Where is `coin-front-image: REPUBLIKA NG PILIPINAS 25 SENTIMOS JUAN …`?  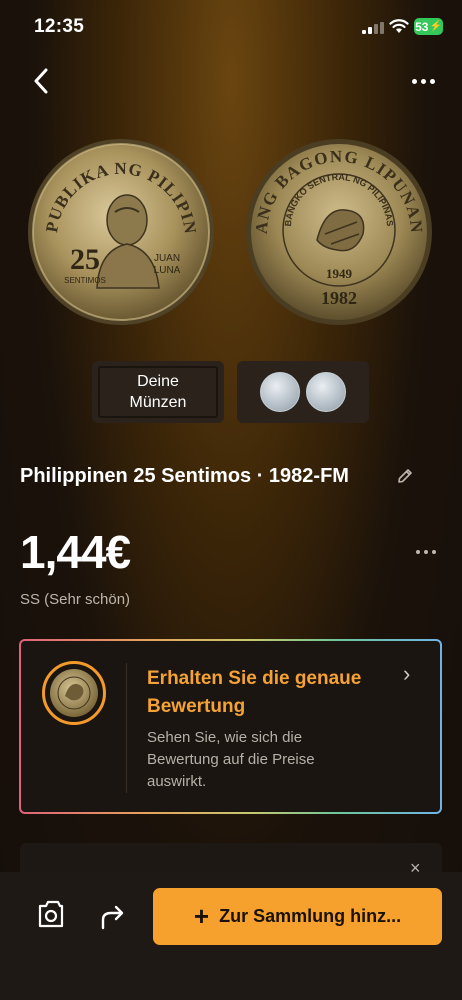 coin-front-image: REPUBLIKA NG PILIPINAS 25 SENTIMOS JUAN … is located at coordinates (120, 231).